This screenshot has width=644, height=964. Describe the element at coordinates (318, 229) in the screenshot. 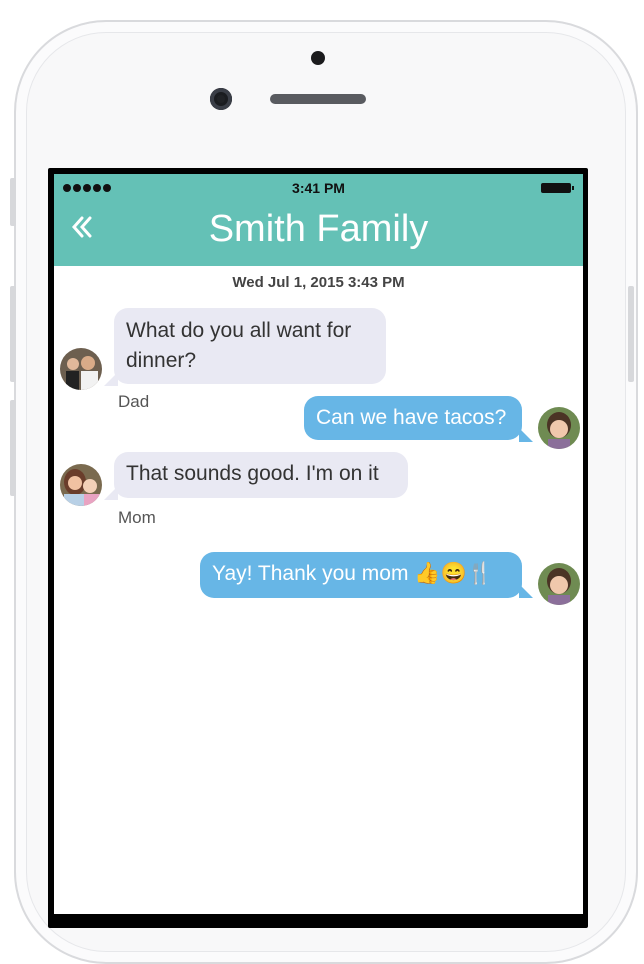

I see `conversation-title: Smith Family` at that location.